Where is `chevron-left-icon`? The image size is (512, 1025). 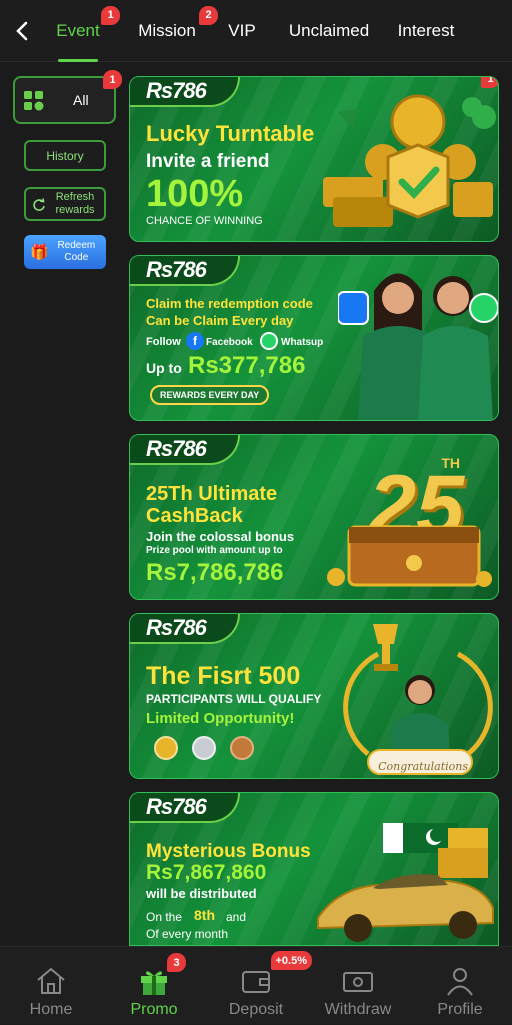
chevron-left-icon is located at coordinates (22, 30).